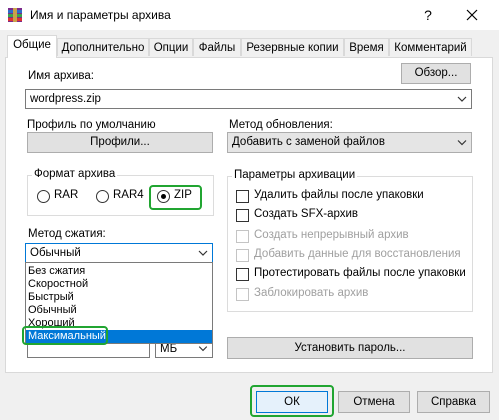 The height and width of the screenshot is (420, 499). What do you see at coordinates (311, 293) in the screenshot?
I see `checkbox-lock-archive-label: Заблокировать архив` at bounding box center [311, 293].